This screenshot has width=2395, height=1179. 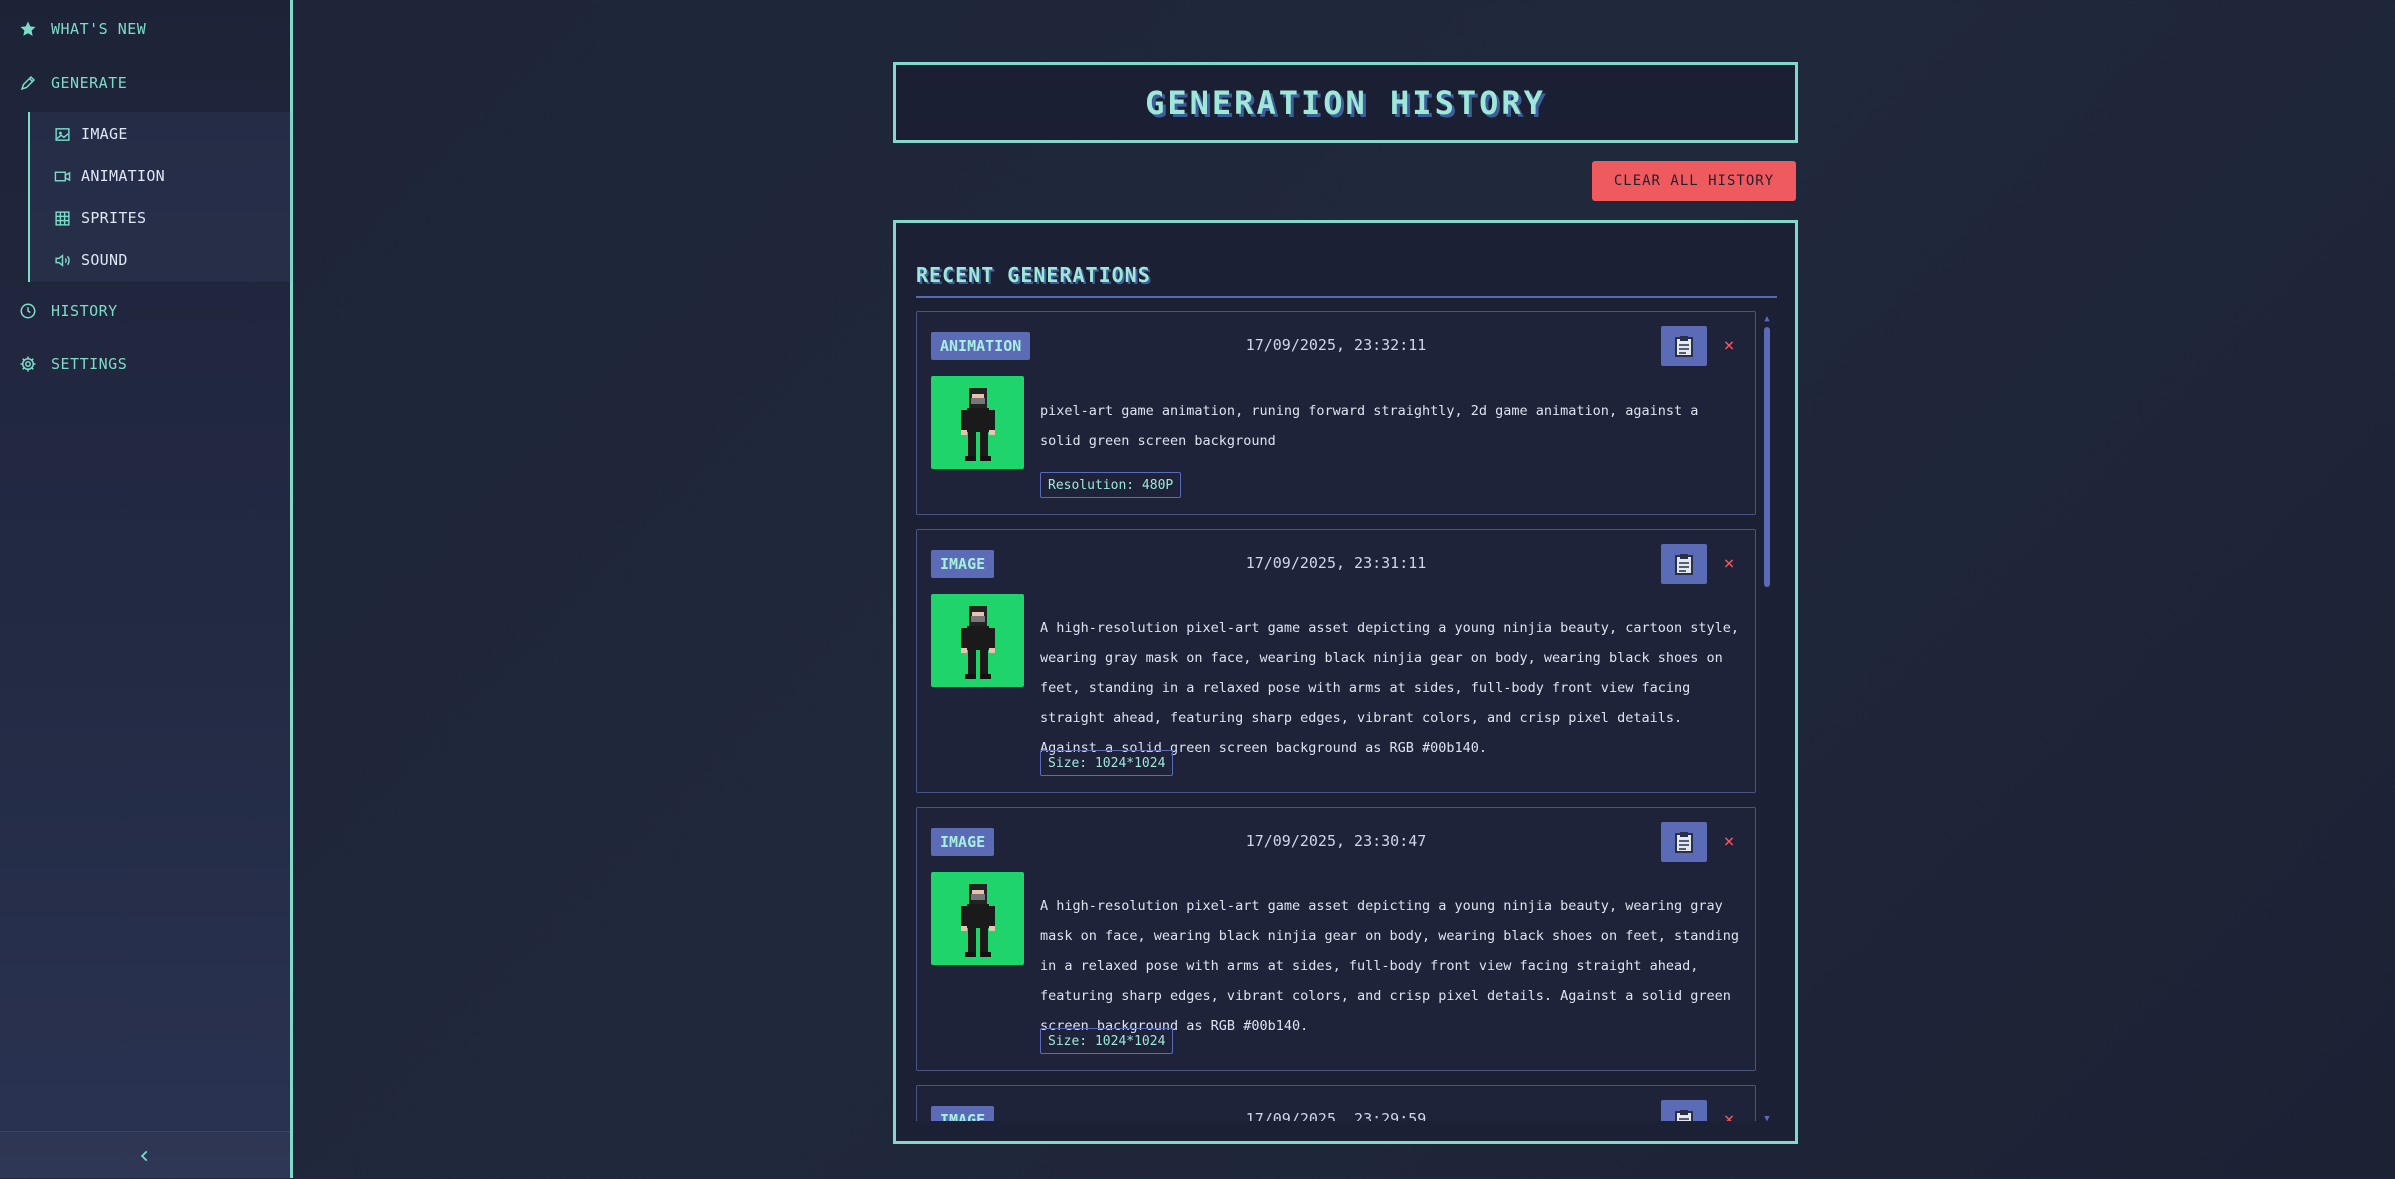 What do you see at coordinates (145, 364) in the screenshot?
I see `sidebar-item-settings: SETTINGS` at bounding box center [145, 364].